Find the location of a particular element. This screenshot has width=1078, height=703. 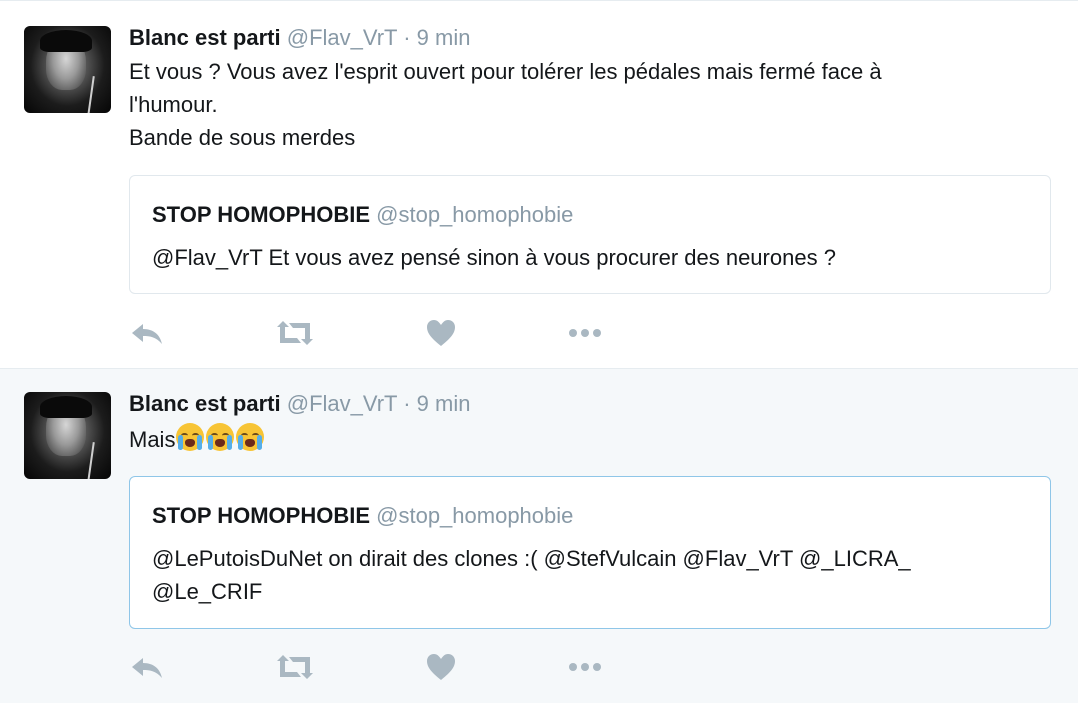

tweet-text: Mais is located at coordinates (579, 439).